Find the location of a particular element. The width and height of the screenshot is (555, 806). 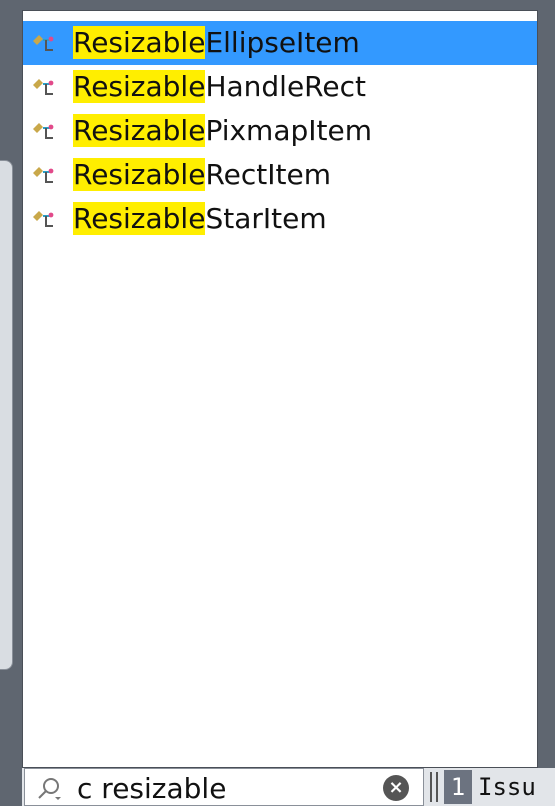

match-rest: PixmapItem is located at coordinates (289, 130).